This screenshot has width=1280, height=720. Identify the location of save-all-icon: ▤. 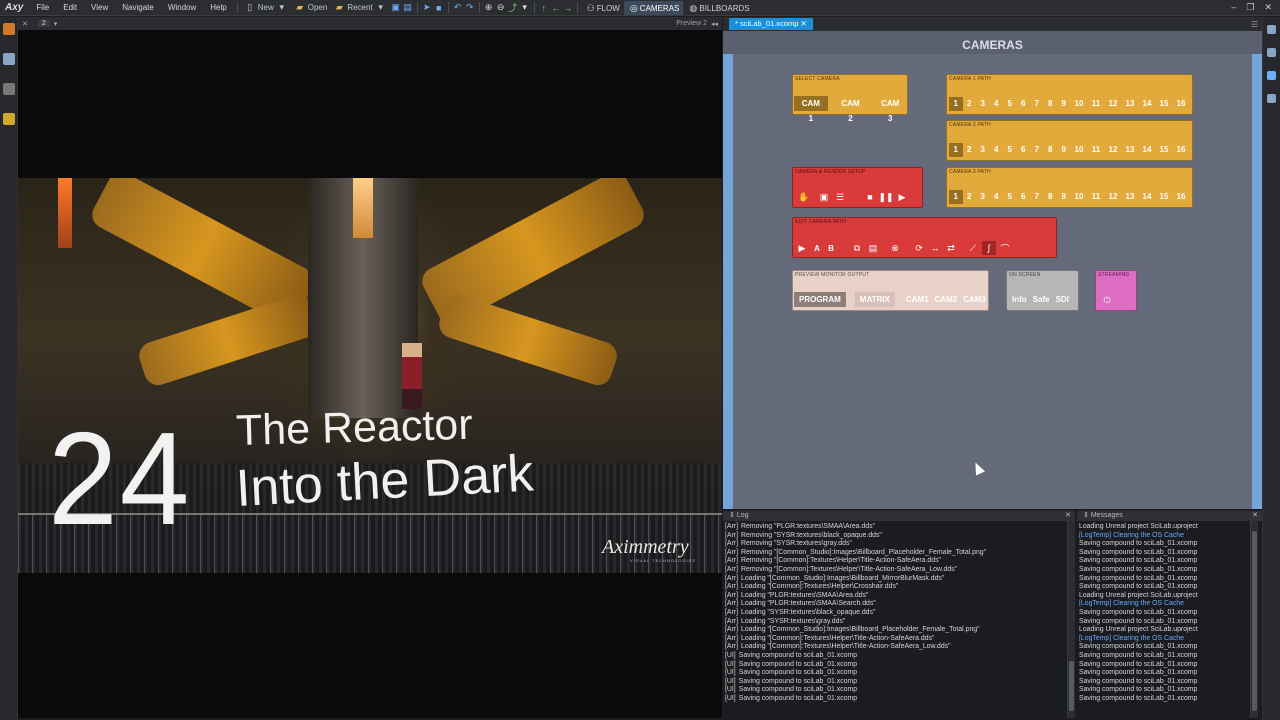
(408, 7).